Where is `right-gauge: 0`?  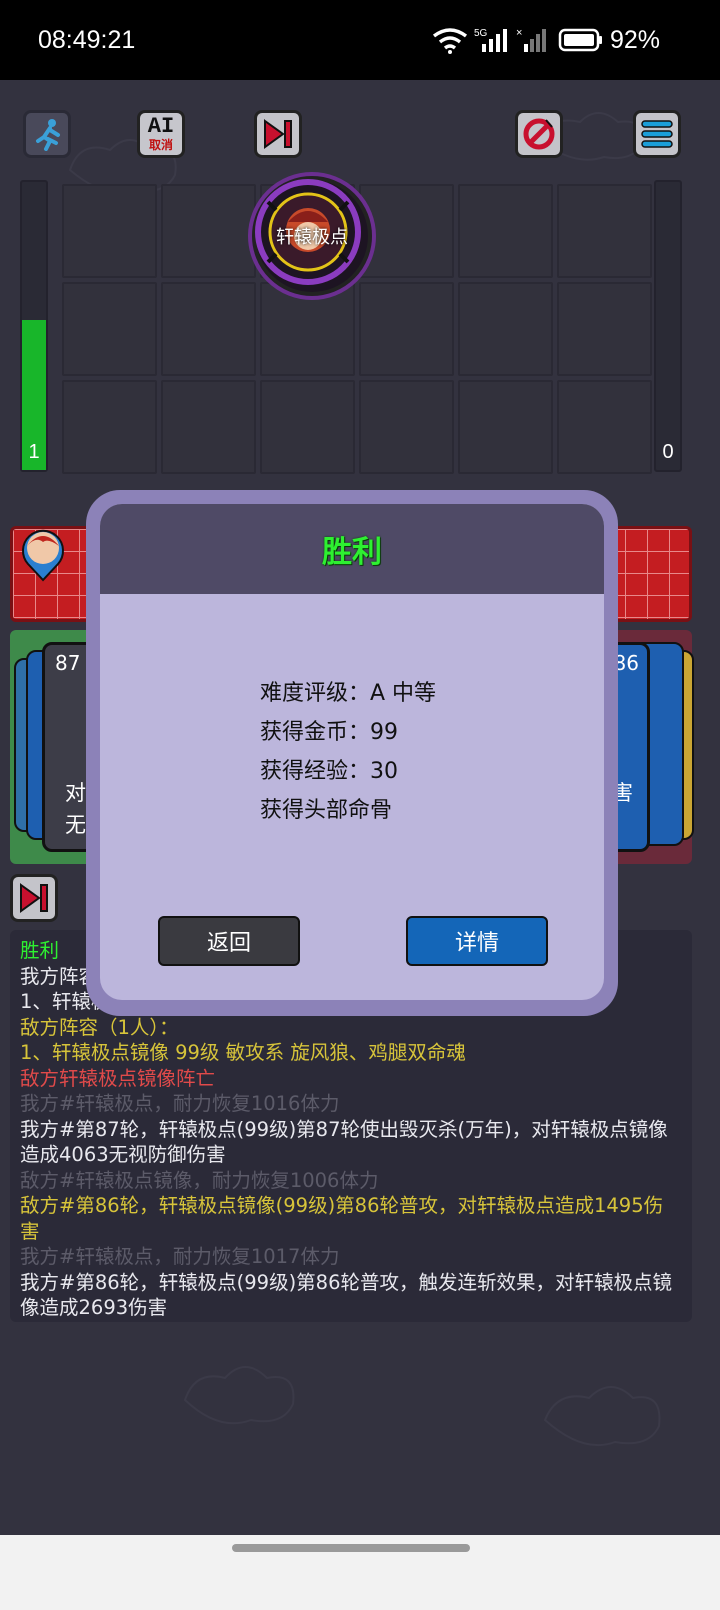 right-gauge: 0 is located at coordinates (668, 326).